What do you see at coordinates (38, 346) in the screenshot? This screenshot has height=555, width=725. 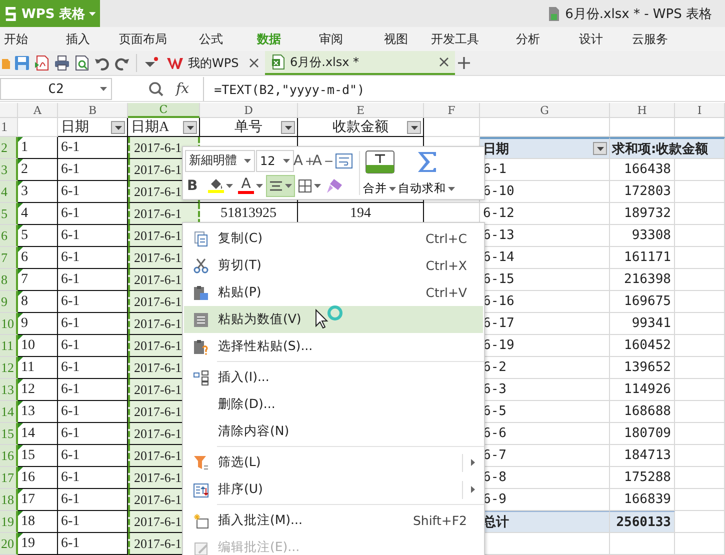 I see `table-cell: 10` at bounding box center [38, 346].